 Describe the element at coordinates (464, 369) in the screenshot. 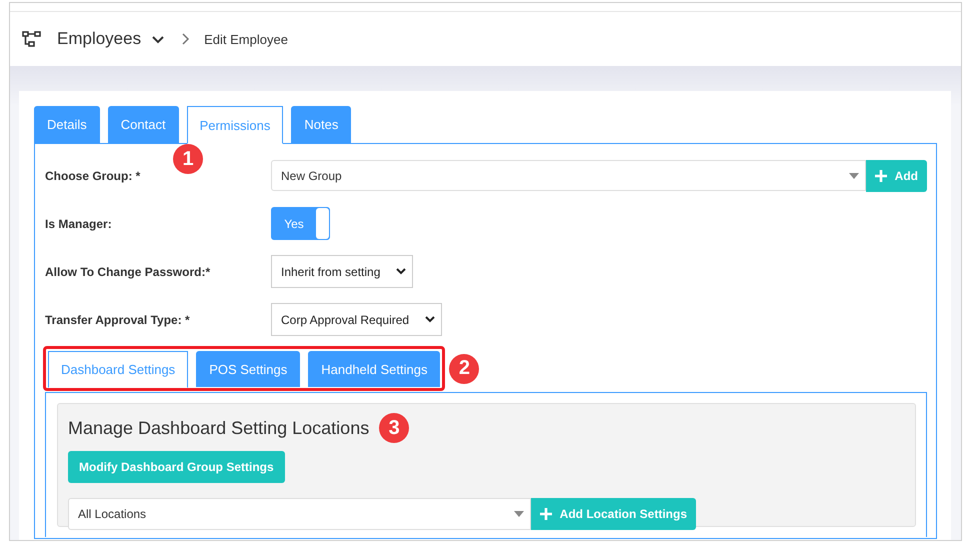

I see `callout-number: 2` at that location.